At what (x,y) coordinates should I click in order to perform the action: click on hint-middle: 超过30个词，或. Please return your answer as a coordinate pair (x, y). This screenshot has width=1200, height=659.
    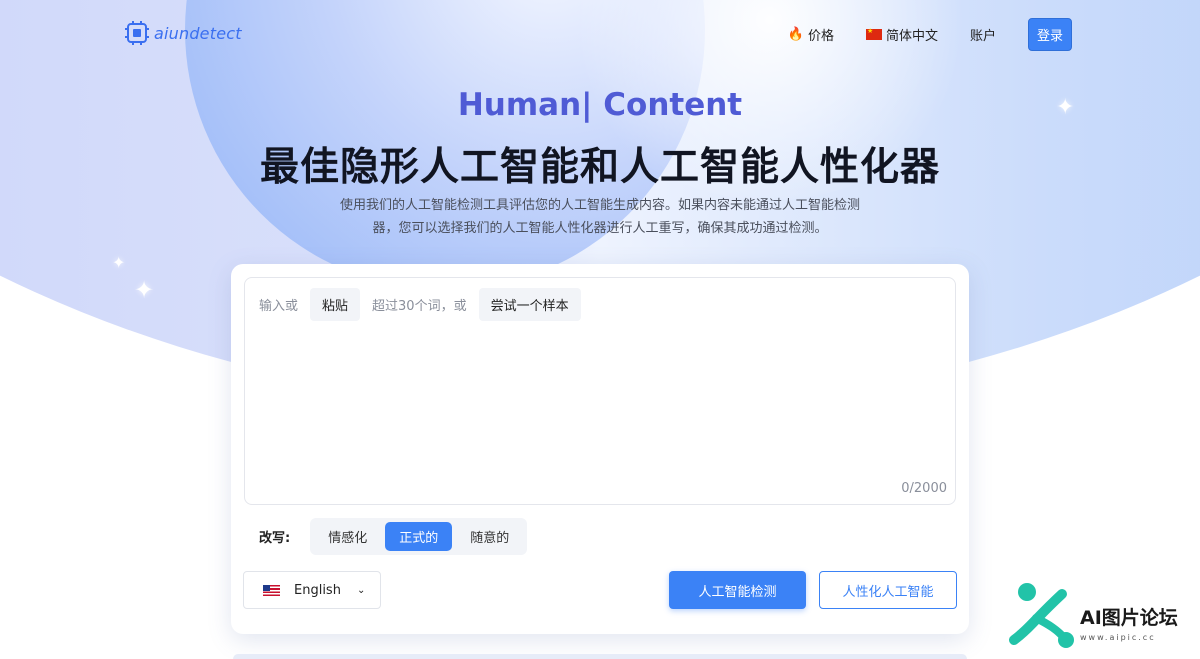
    Looking at the image, I should click on (419, 306).